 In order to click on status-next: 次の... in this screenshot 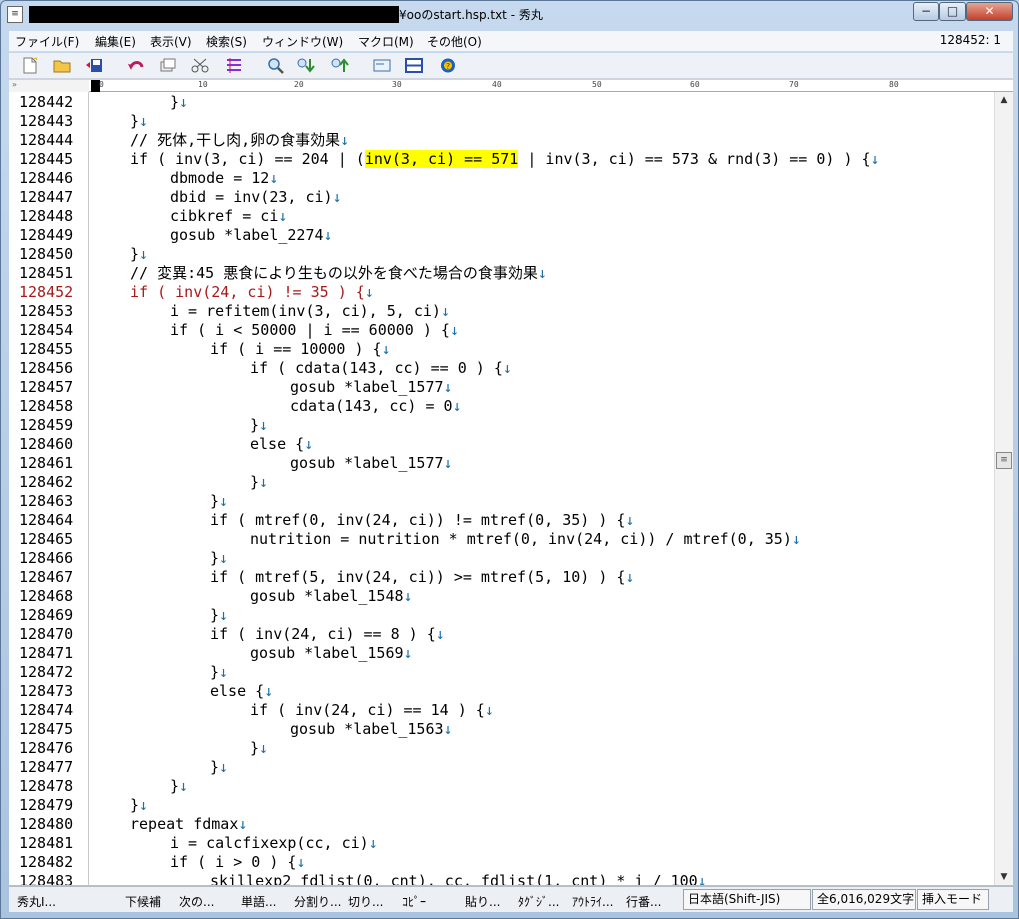, I will do `click(196, 901)`.